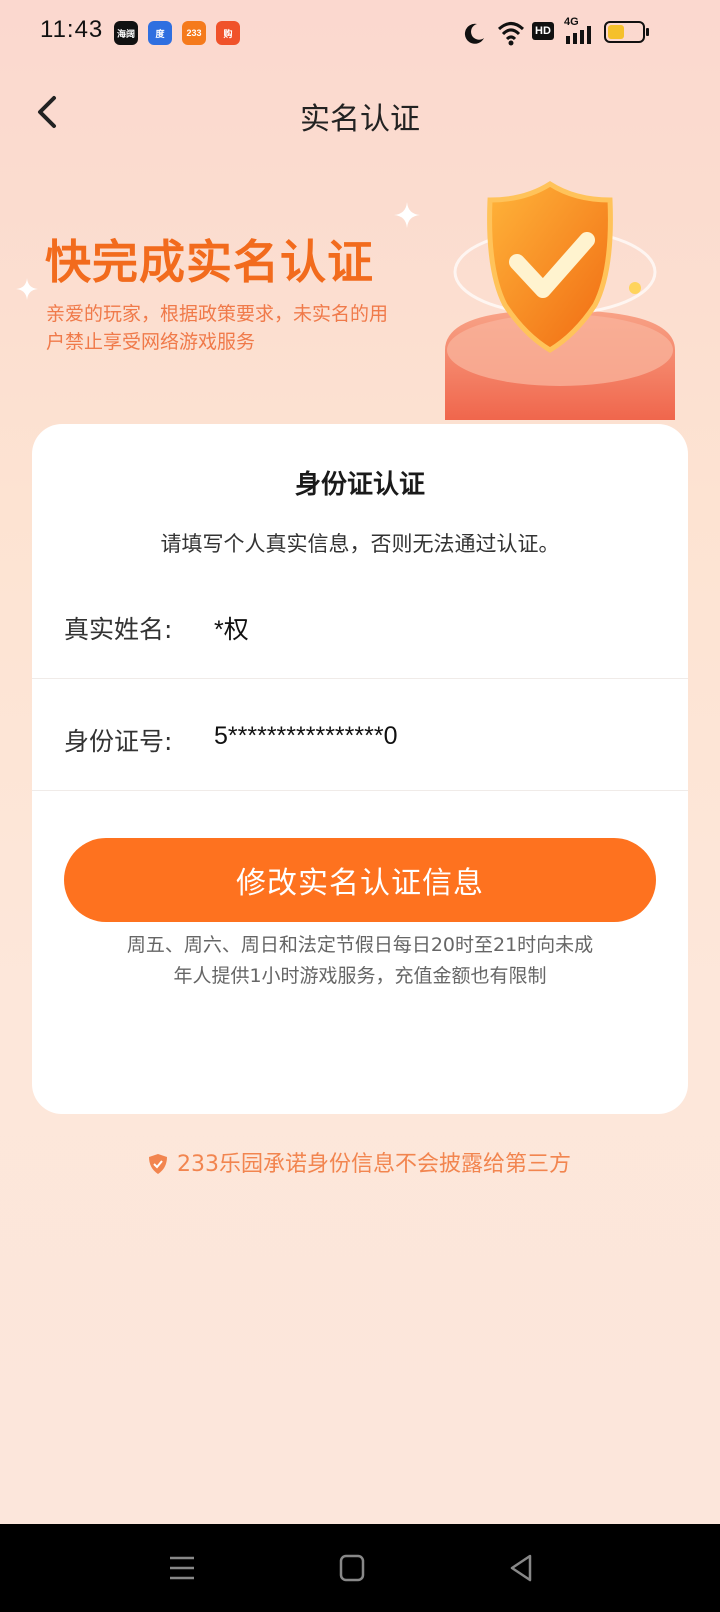 This screenshot has height=1612, width=720. I want to click on app-icon-233: 233, so click(194, 33).